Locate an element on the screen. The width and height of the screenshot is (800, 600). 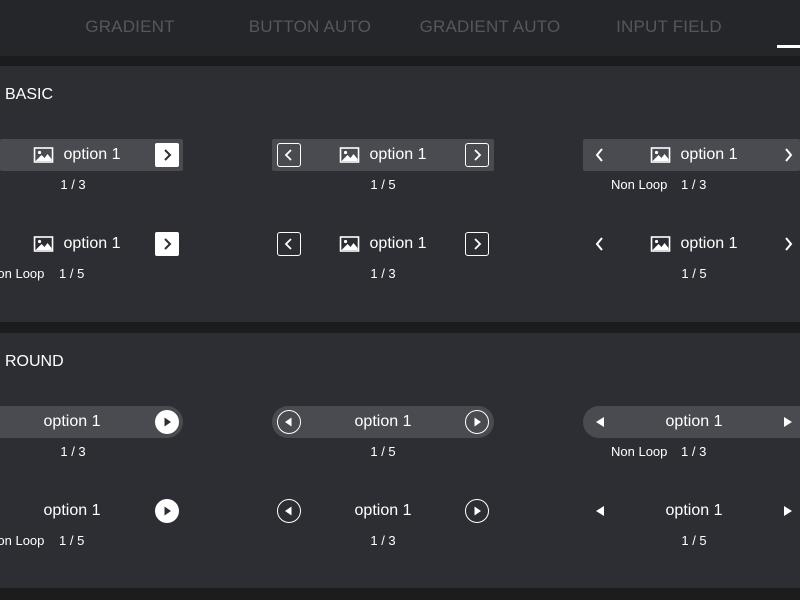
selector-round-r1c3: option 1 is located at coordinates (691, 422).